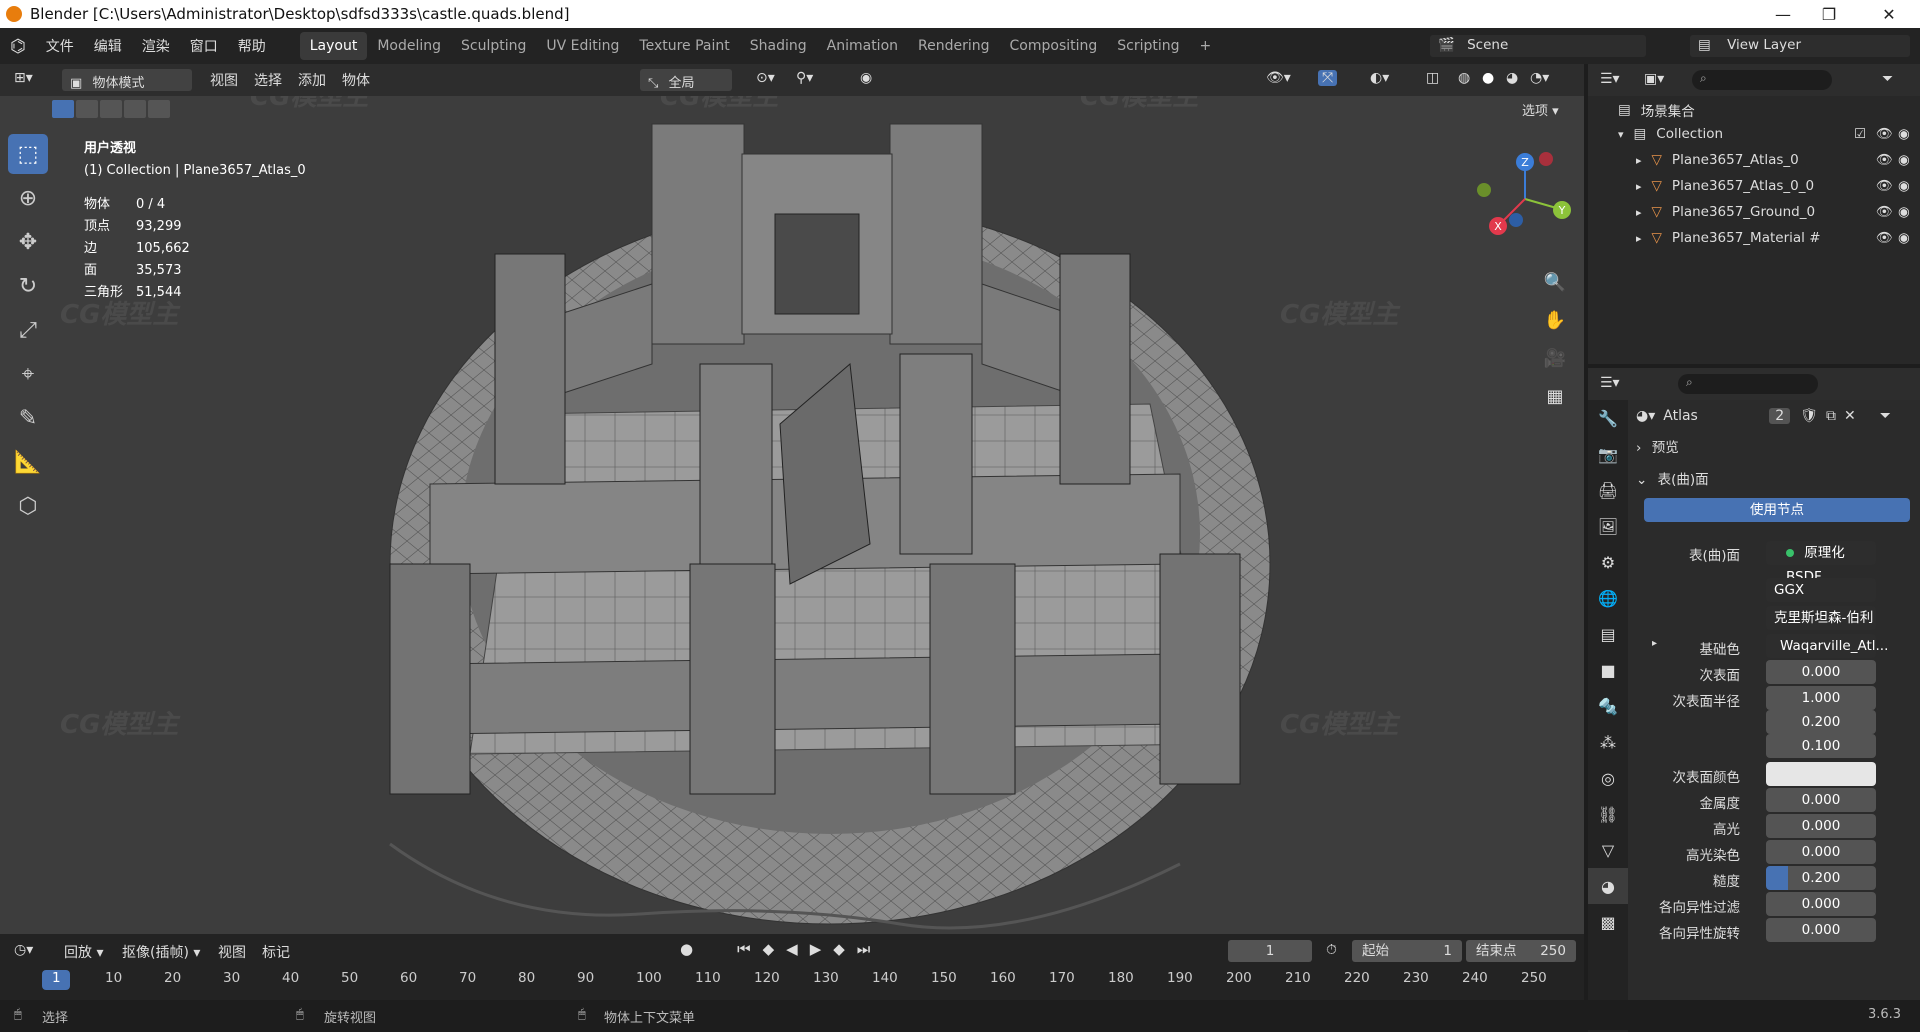 The height and width of the screenshot is (1032, 1920). Describe the element at coordinates (1829, 14) in the screenshot. I see `maximize-button: ❐` at that location.